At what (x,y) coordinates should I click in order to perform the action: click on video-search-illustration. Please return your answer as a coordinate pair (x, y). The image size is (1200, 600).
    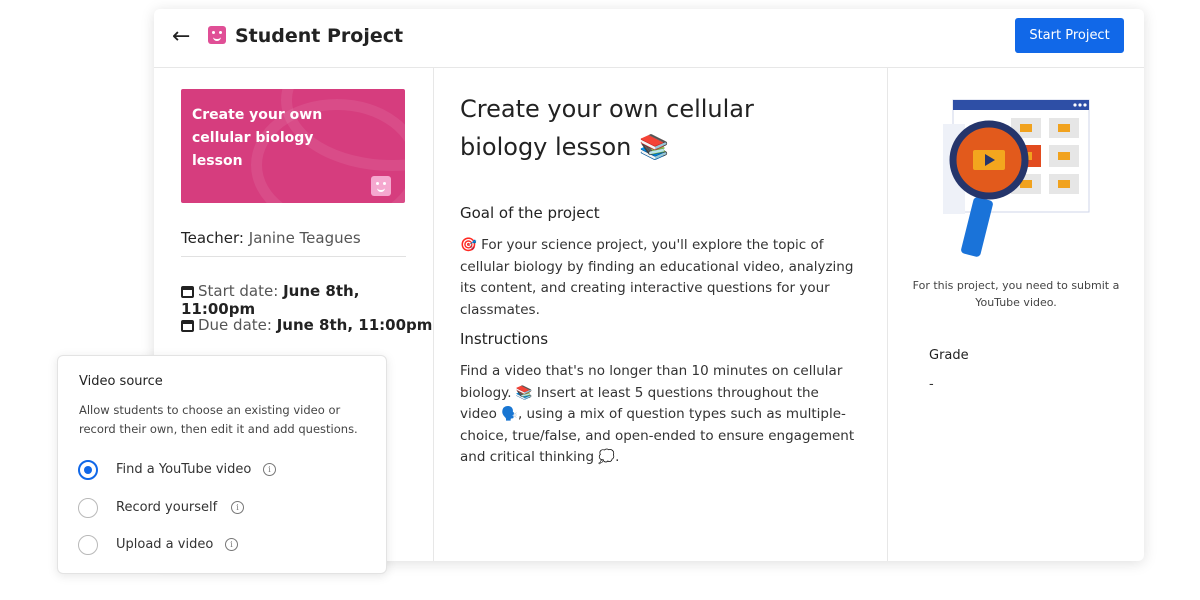
    Looking at the image, I should click on (1016, 178).